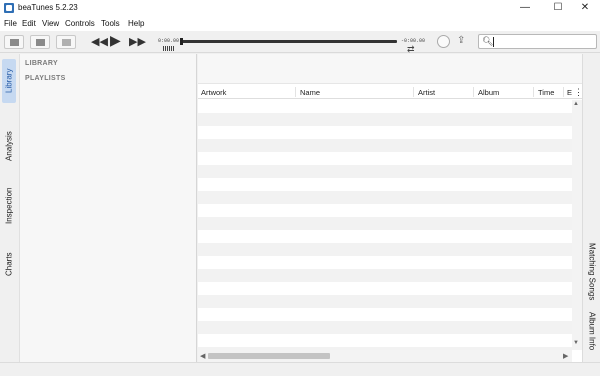 The height and width of the screenshot is (376, 600). Describe the element at coordinates (576, 104) in the screenshot. I see `scroll-up-icon: ▲` at that location.